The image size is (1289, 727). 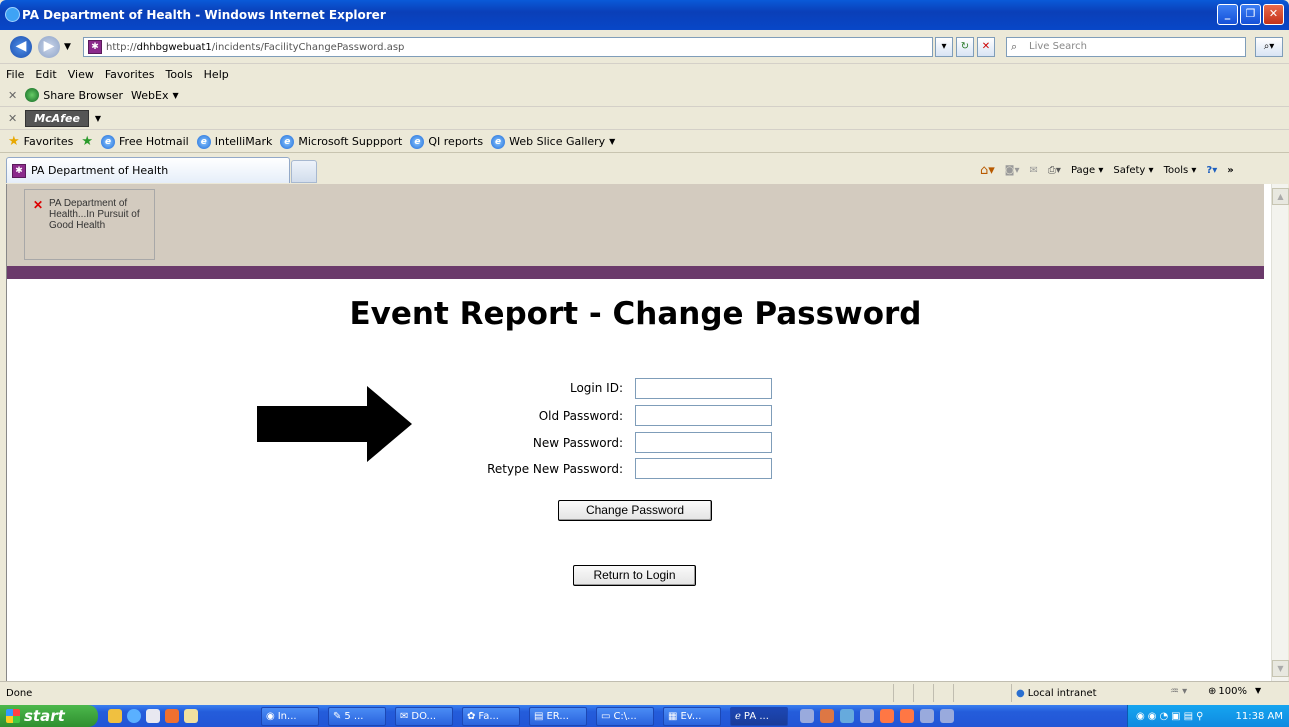 I want to click on favorite-link: e Microsoft Suppport, so click(x=341, y=141).